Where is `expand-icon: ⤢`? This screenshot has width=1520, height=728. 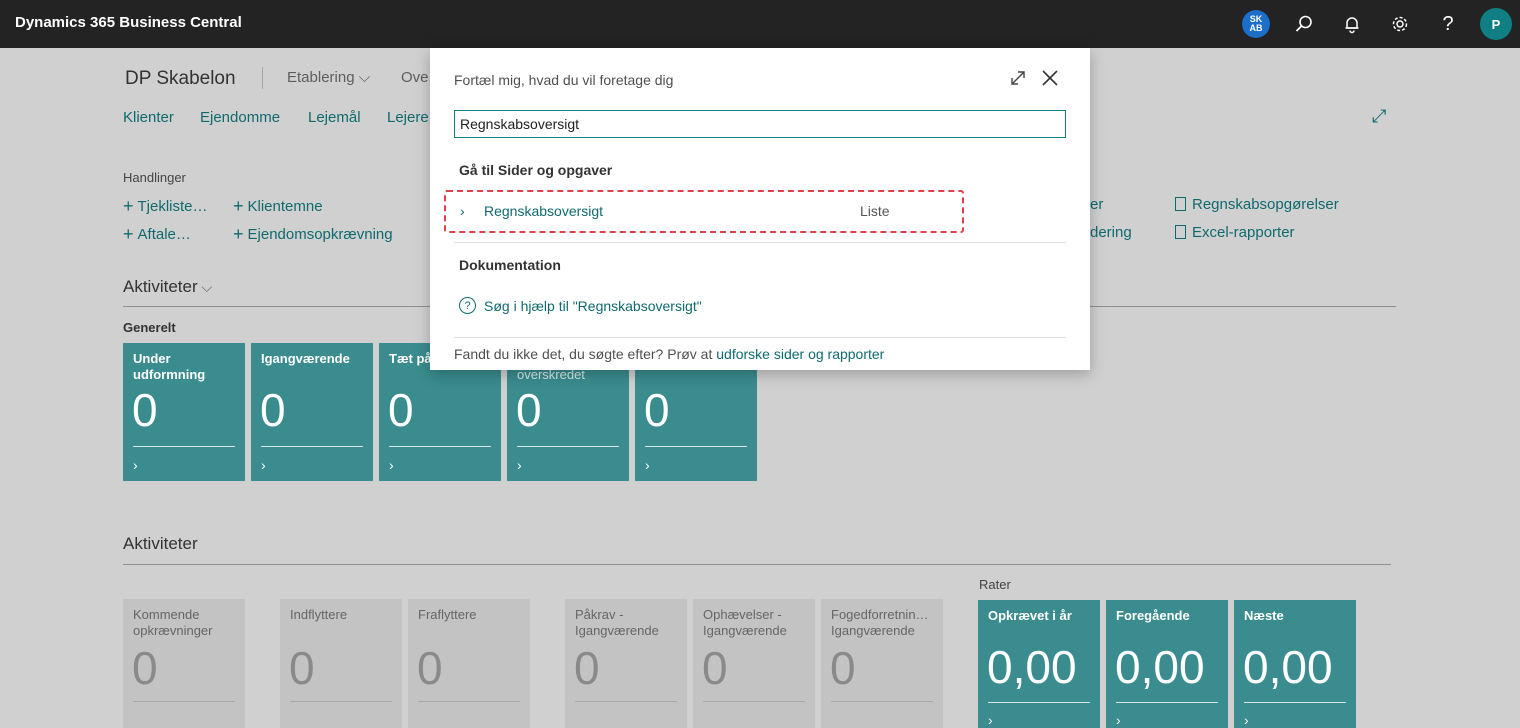 expand-icon: ⤢ is located at coordinates (1379, 116).